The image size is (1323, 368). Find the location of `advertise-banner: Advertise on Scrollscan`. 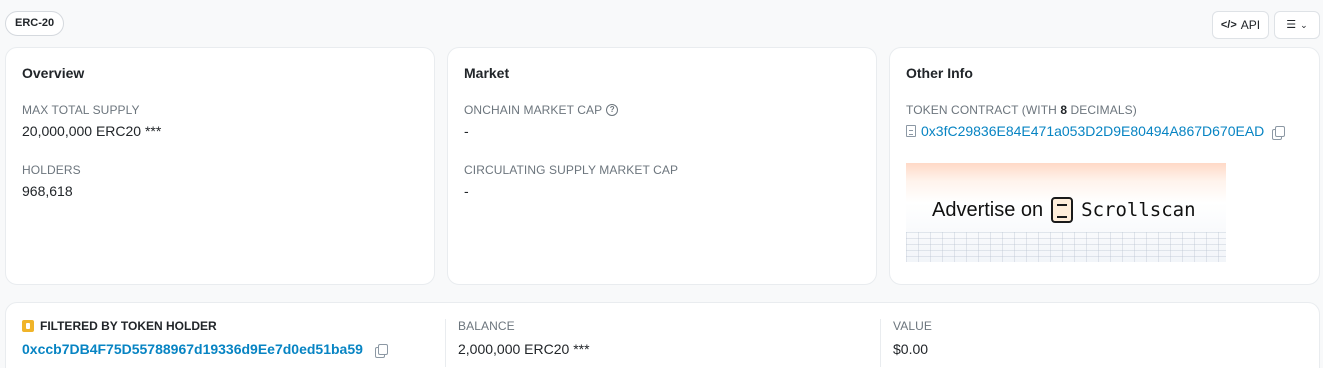

advertise-banner: Advertise on Scrollscan is located at coordinates (1066, 212).